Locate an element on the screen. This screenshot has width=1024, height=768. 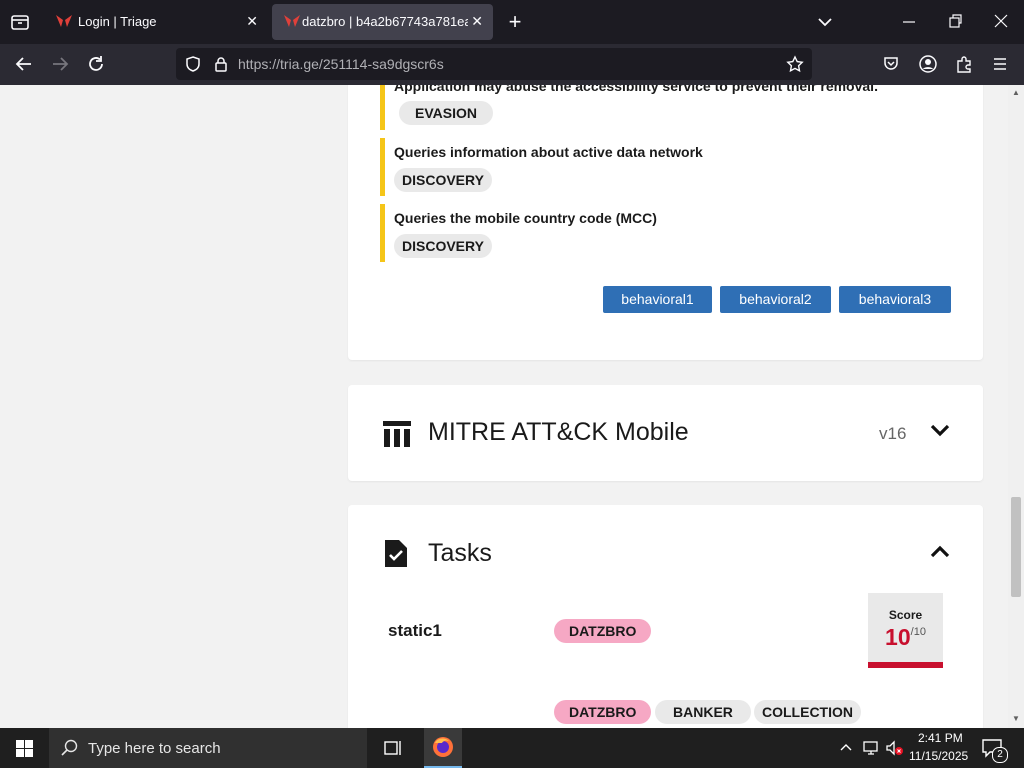
new-tab-icon: + is located at coordinates (515, 22).